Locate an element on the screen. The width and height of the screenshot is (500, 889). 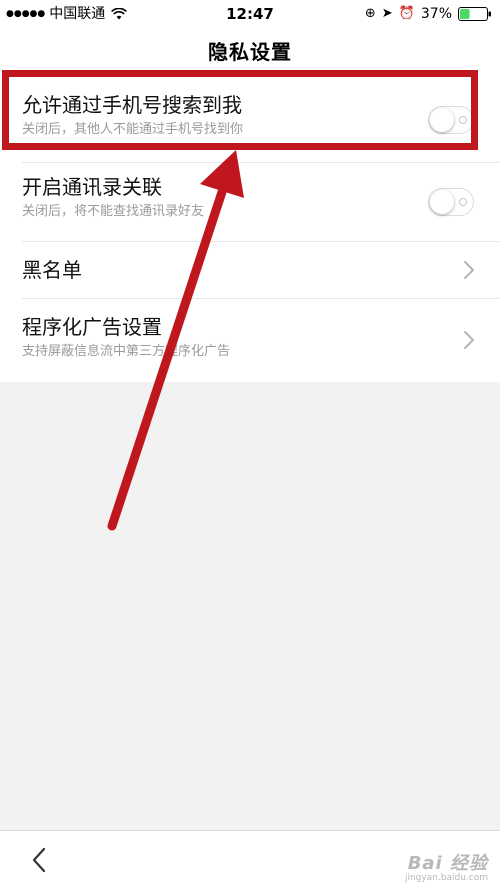
watermark: Bai 经验 jingyan.baidu.com is located at coordinates (446, 866).